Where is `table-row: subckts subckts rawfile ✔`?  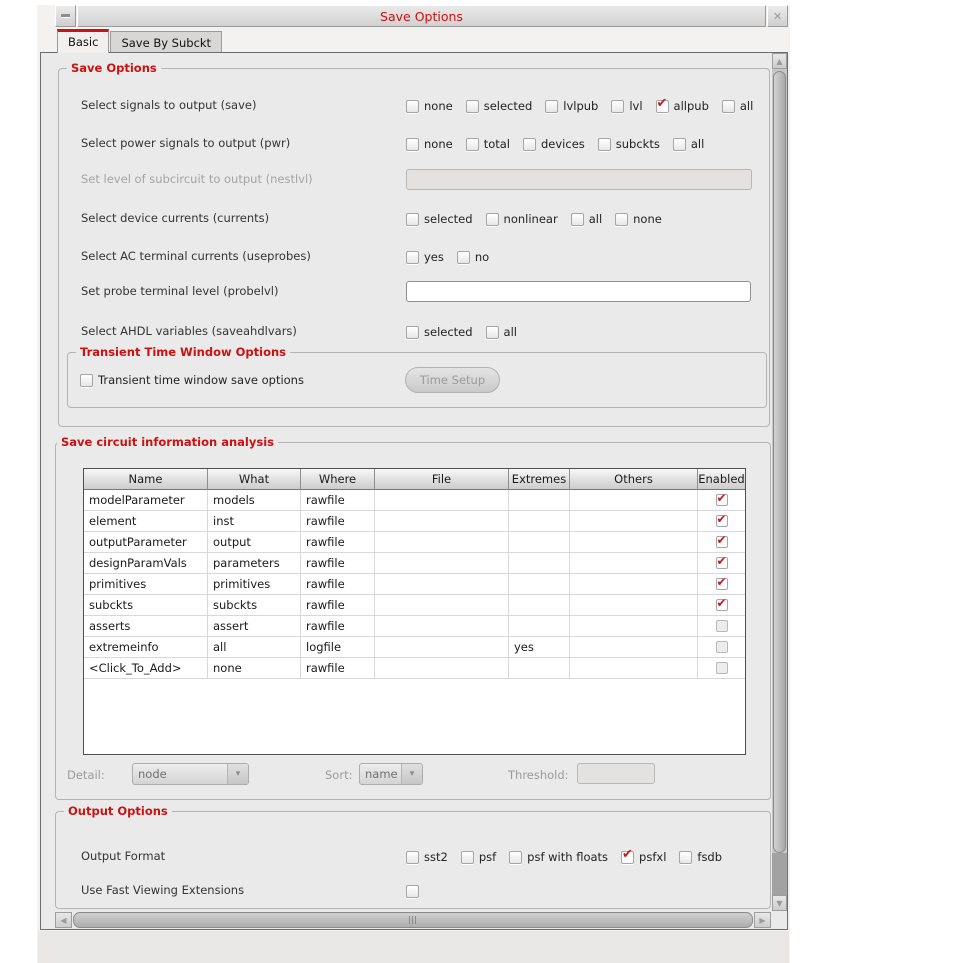
table-row: subckts subckts rawfile ✔ is located at coordinates (414, 605).